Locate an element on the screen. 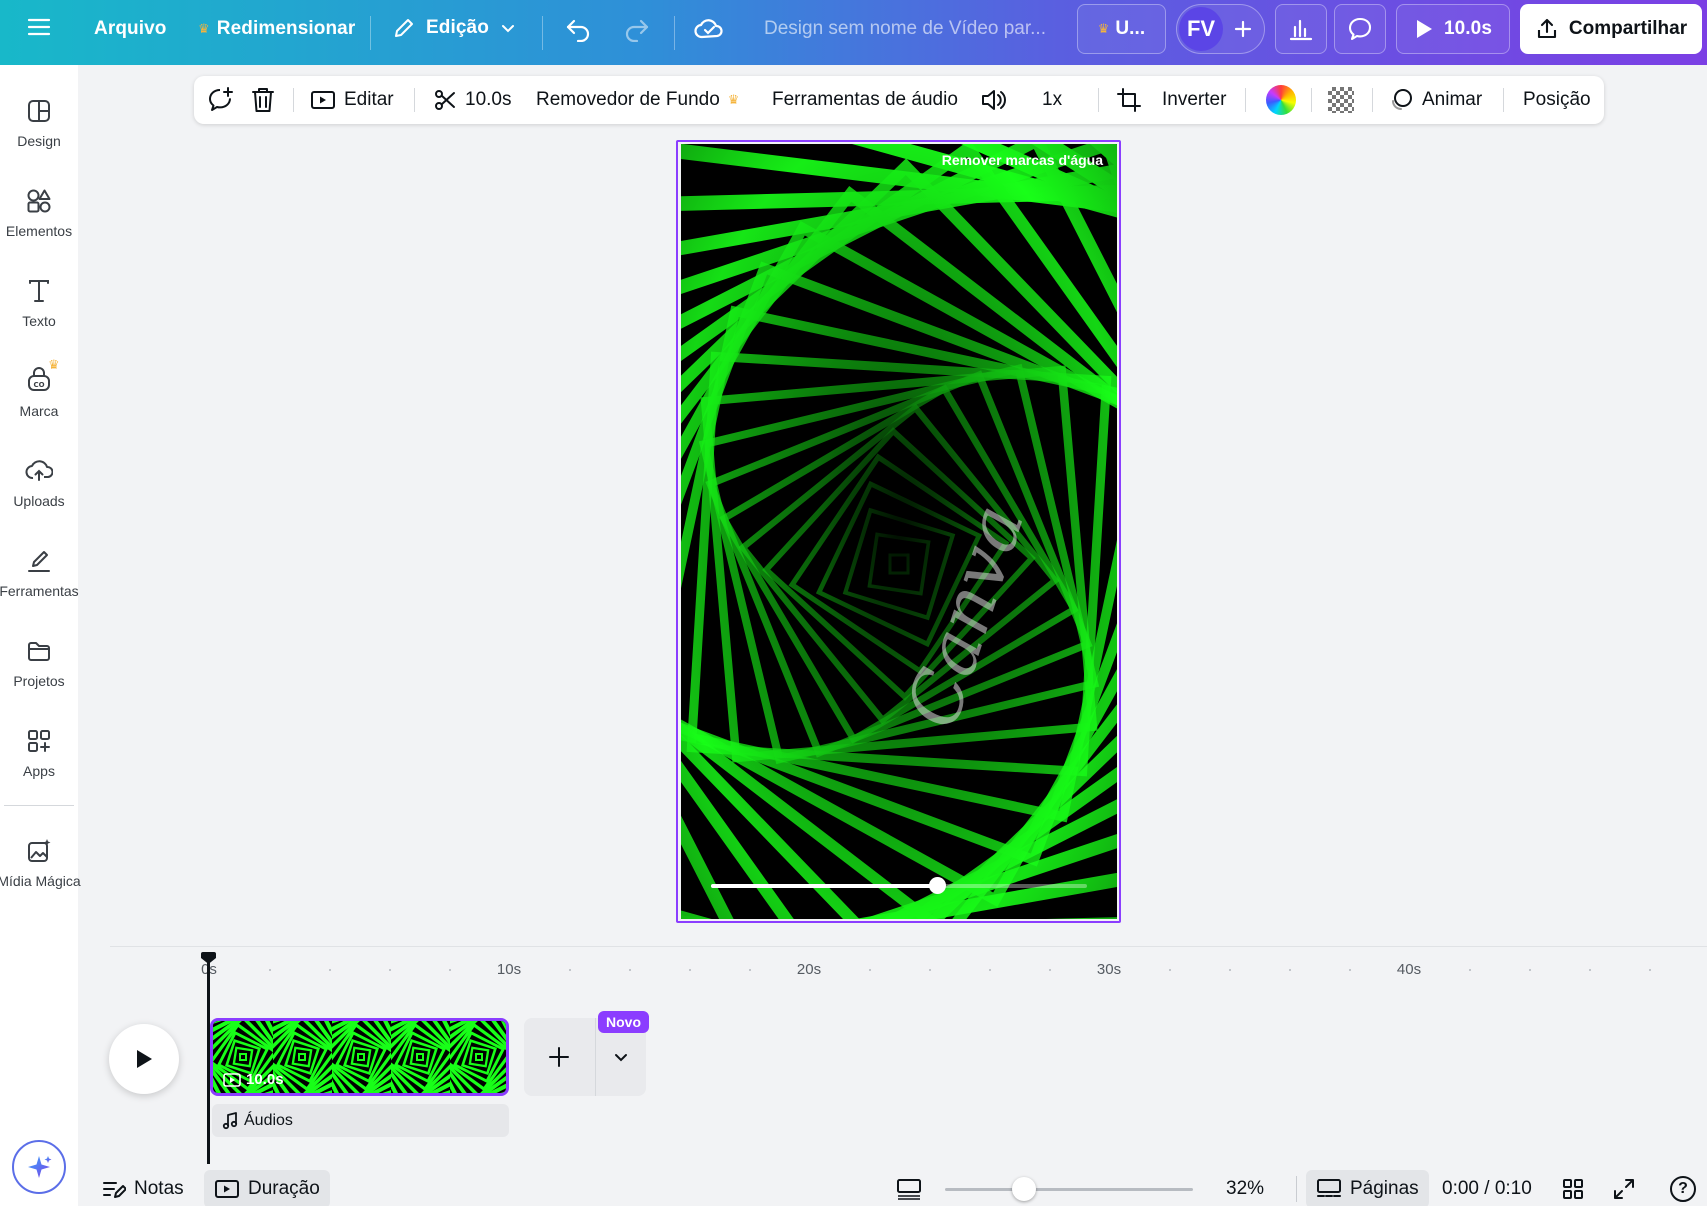  comments-button is located at coordinates (1360, 29).